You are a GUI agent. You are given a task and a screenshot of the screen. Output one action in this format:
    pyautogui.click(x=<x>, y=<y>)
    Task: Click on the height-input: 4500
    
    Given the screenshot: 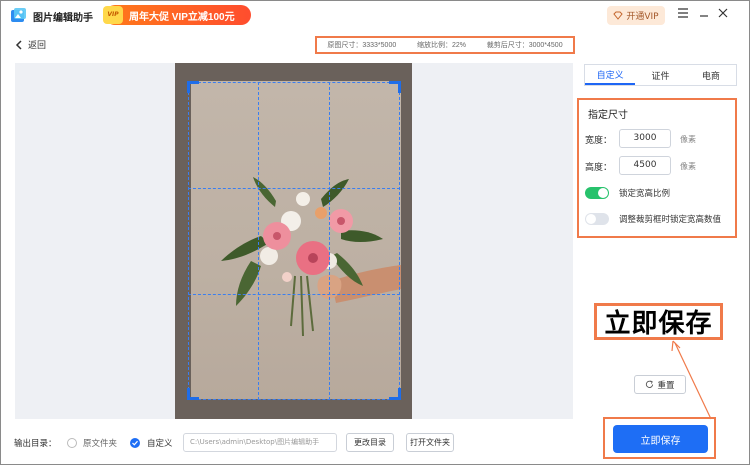 What is the action you would take?
    pyautogui.click(x=645, y=165)
    